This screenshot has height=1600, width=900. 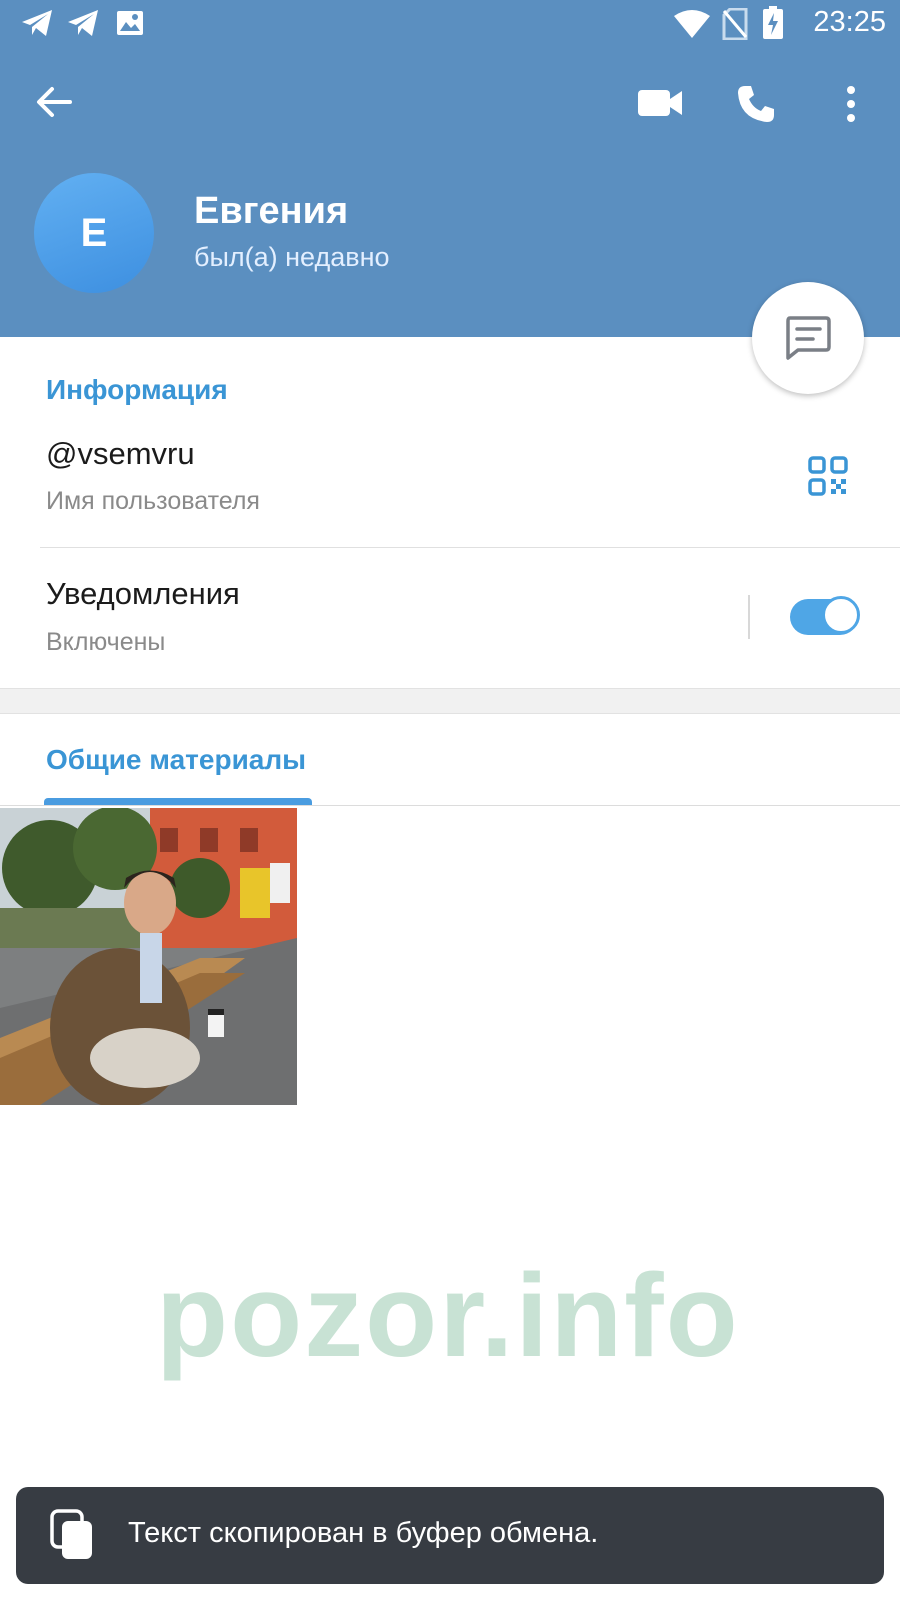 What do you see at coordinates (448, 1316) in the screenshot?
I see `watermark-text: pozor.info` at bounding box center [448, 1316].